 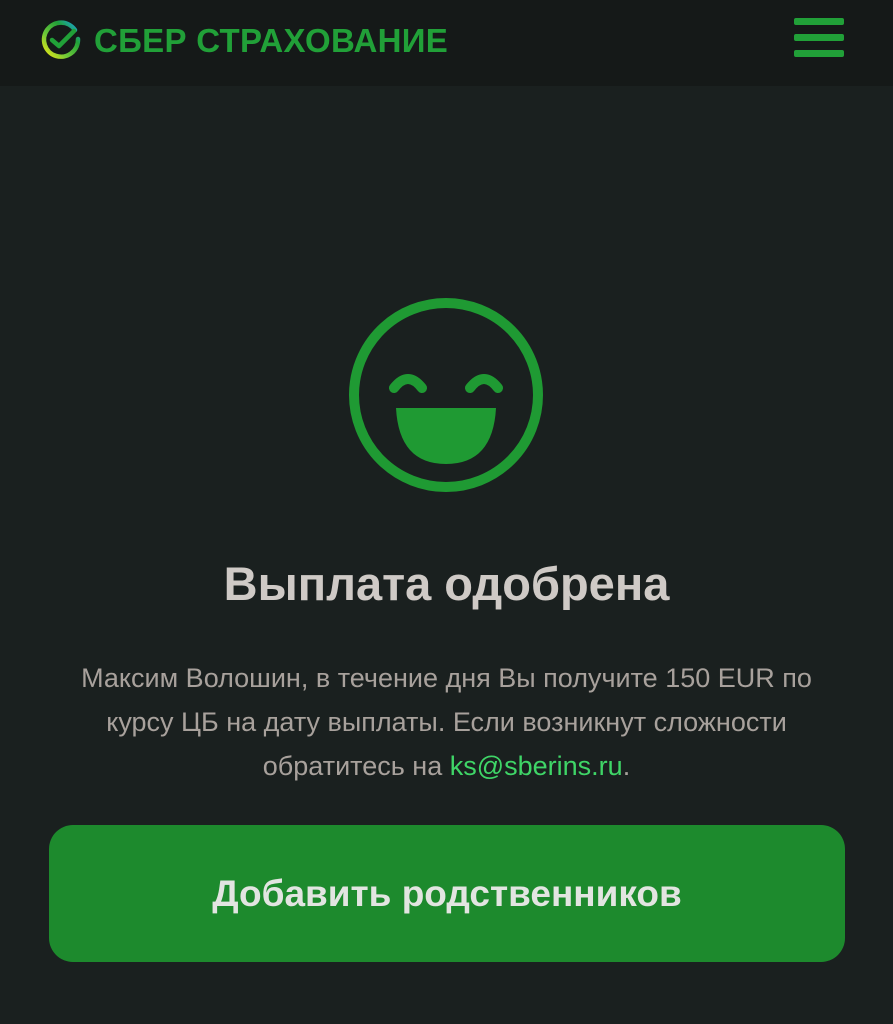 What do you see at coordinates (271, 40) in the screenshot?
I see `brand-name: СБЕР СТРАХОВАНИЕ` at bounding box center [271, 40].